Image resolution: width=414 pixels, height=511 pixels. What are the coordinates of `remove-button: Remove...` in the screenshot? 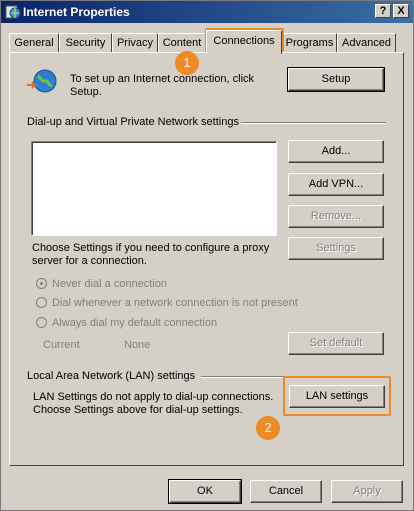 It's located at (336, 216).